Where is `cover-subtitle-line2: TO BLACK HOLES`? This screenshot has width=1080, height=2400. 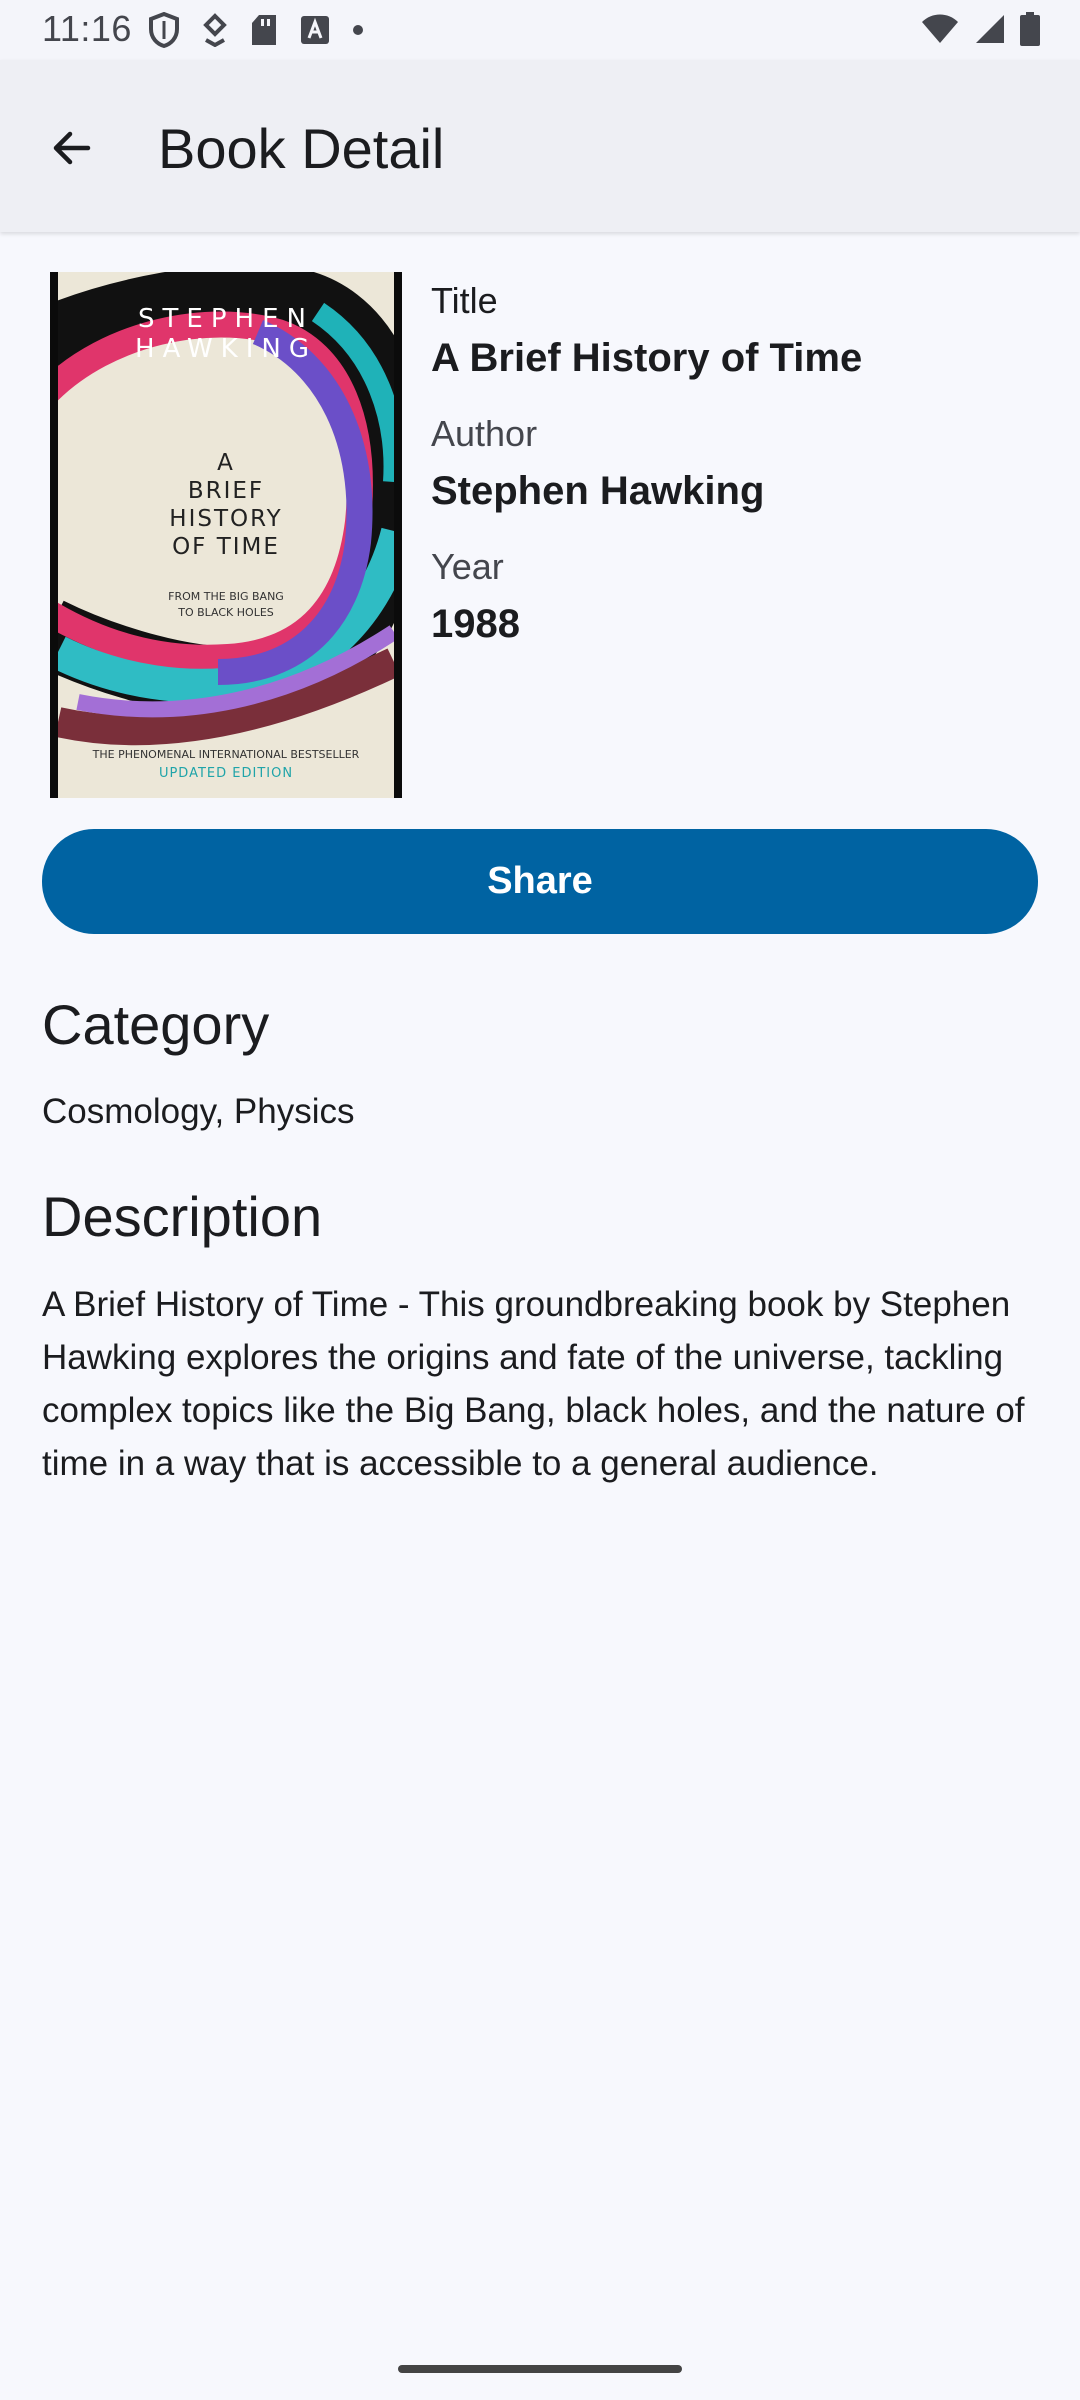 cover-subtitle-line2: TO BLACK HOLES is located at coordinates (226, 612).